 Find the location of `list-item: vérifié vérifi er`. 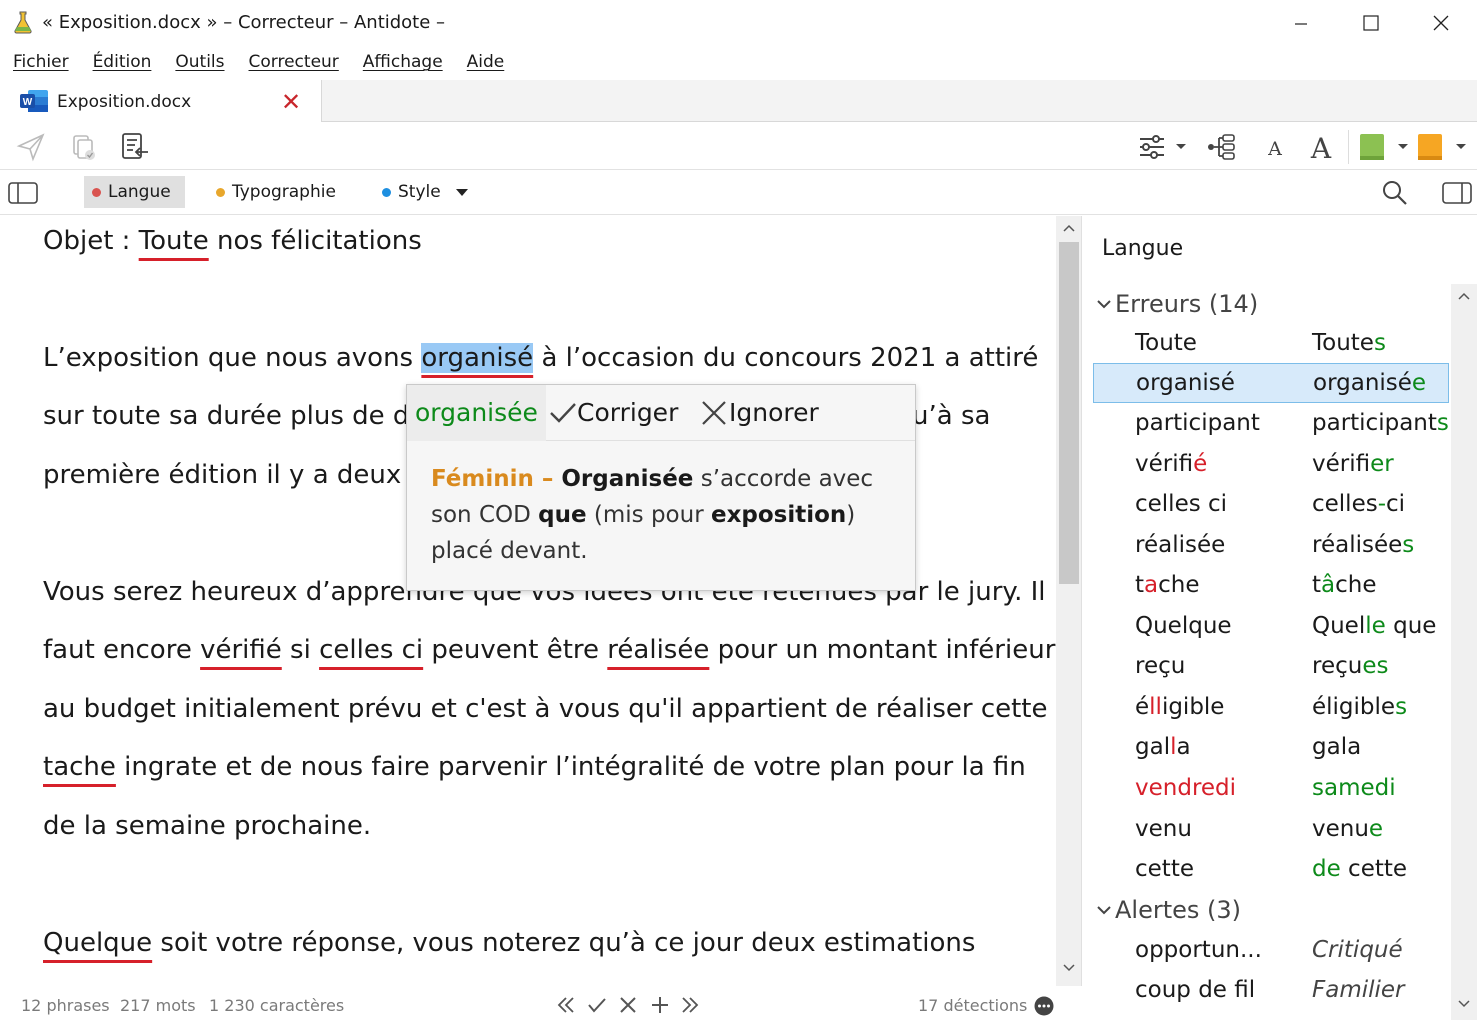

list-item: vérifié vérifi er is located at coordinates (1271, 465).